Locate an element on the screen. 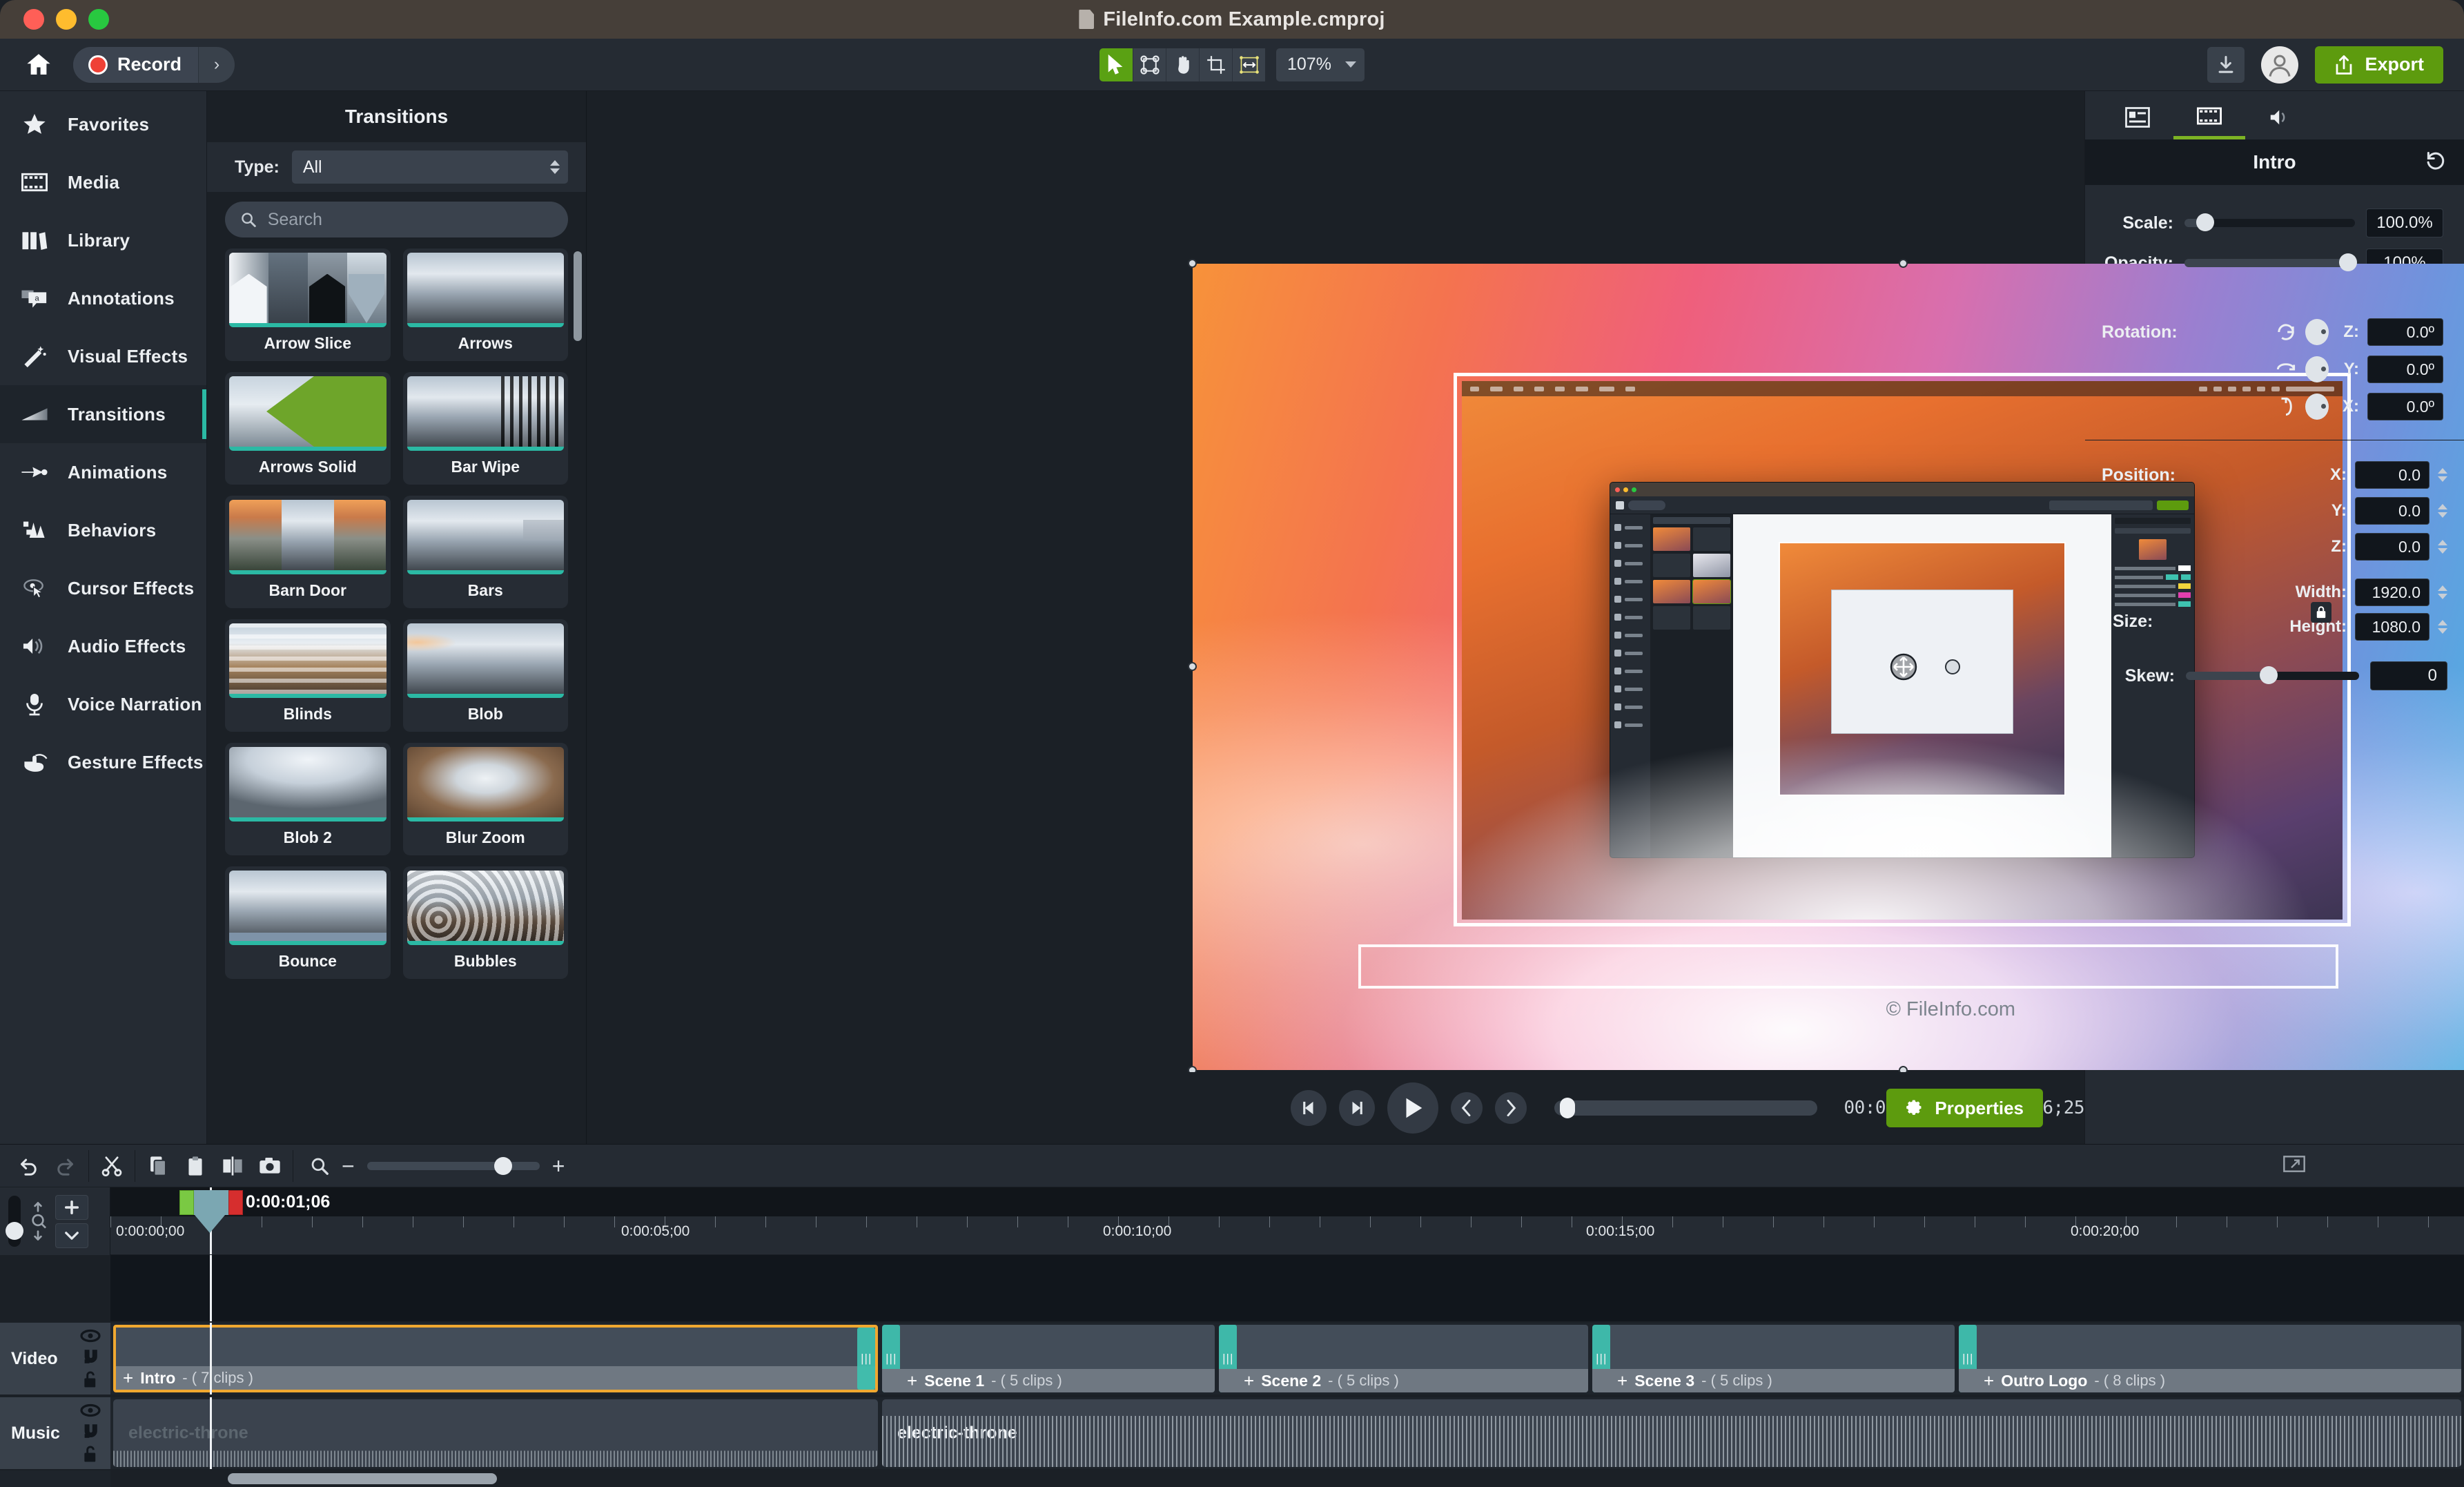 The height and width of the screenshot is (1487, 2464). timeline-zoom-knob is located at coordinates (503, 1165).